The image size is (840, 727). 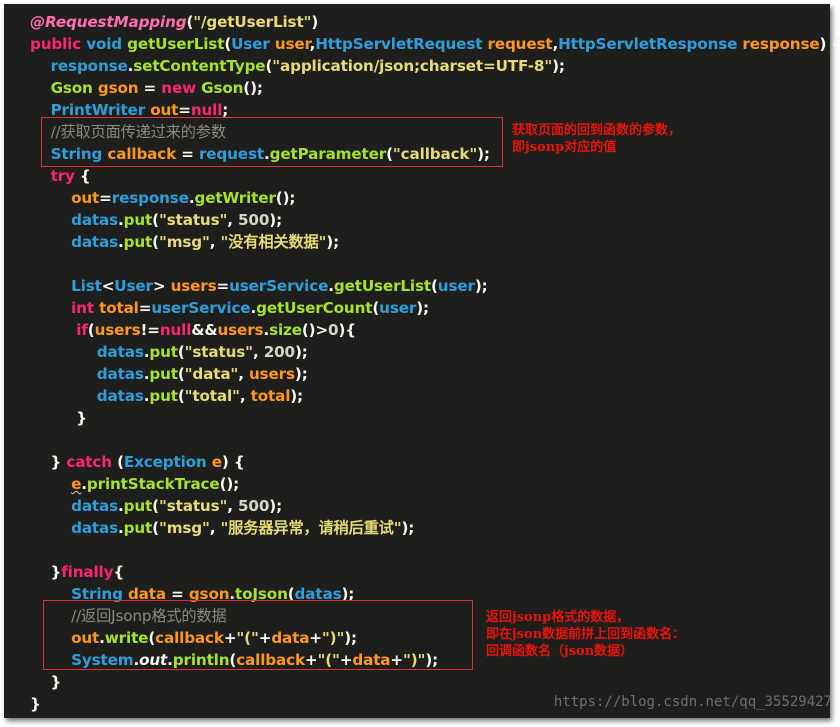 I want to click on code-line: }finally{, so click(x=77, y=572).